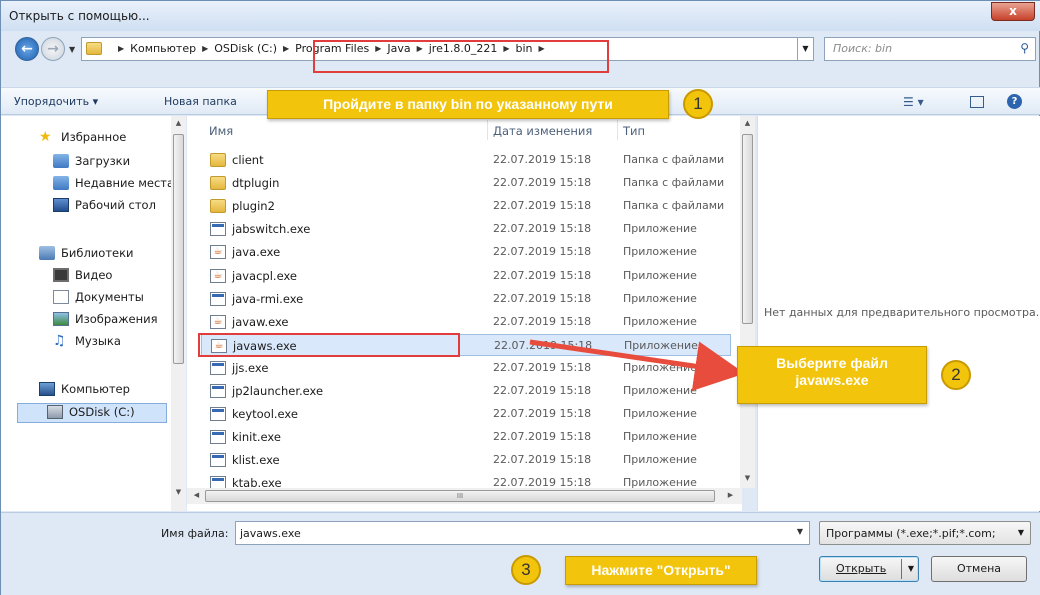  What do you see at coordinates (1024, 48) in the screenshot?
I see `search-icon: ⚲` at bounding box center [1024, 48].